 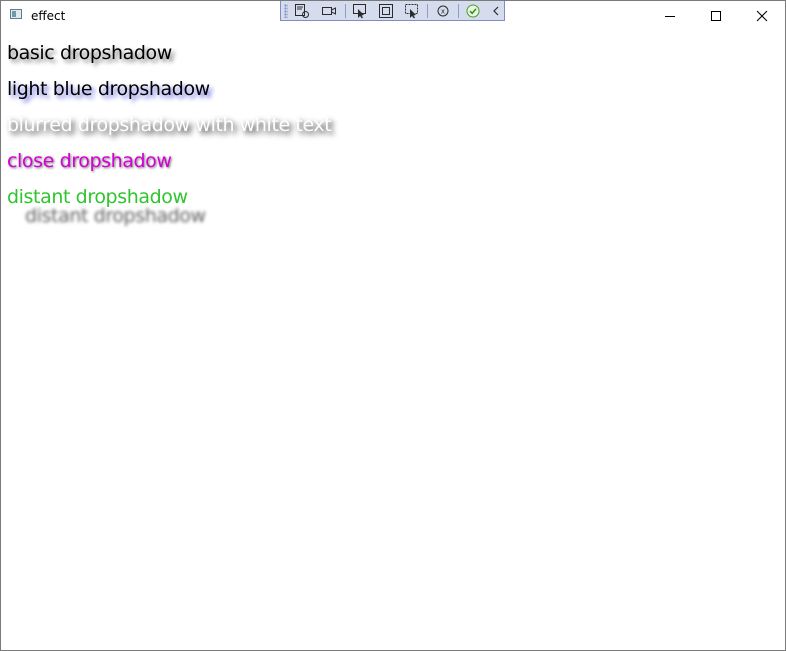 I want to click on debug-toolbar: x, so click(x=392, y=11).